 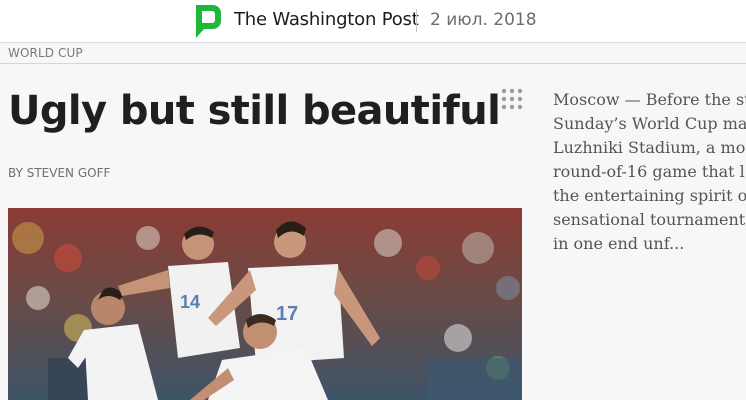 What do you see at coordinates (512, 99) in the screenshot?
I see `grid-dots-icon` at bounding box center [512, 99].